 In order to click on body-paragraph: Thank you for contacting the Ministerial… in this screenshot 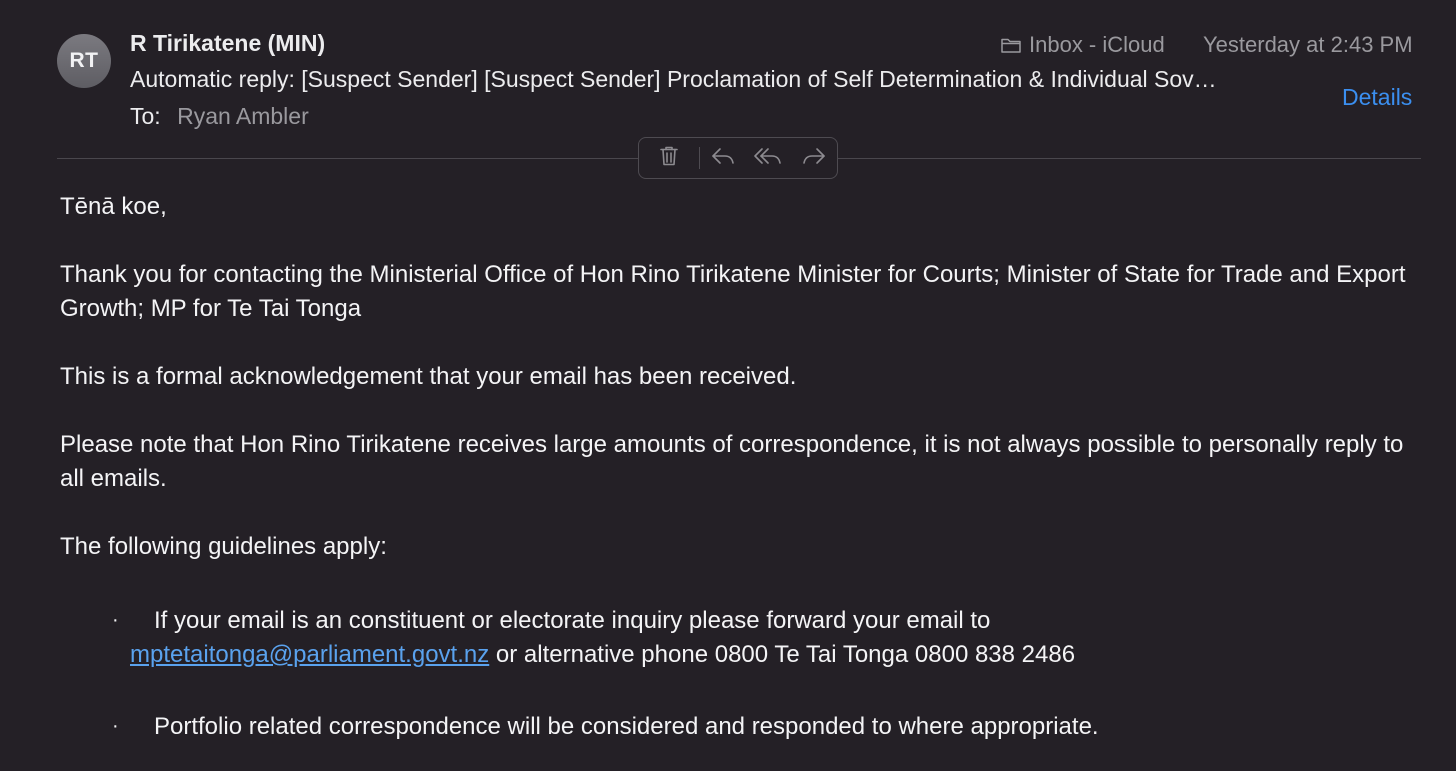, I will do `click(733, 291)`.